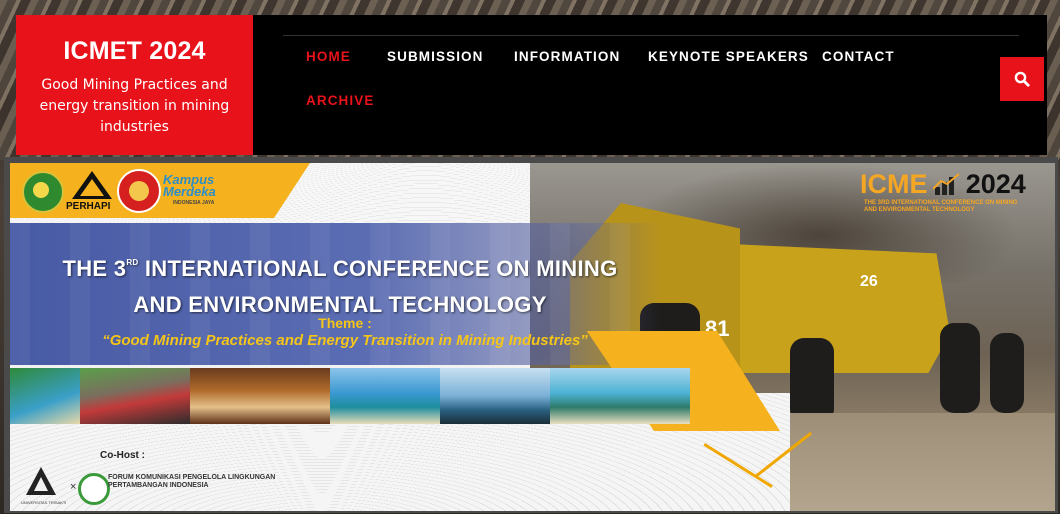 The height and width of the screenshot is (514, 1060). I want to click on coast-photo, so click(620, 396).